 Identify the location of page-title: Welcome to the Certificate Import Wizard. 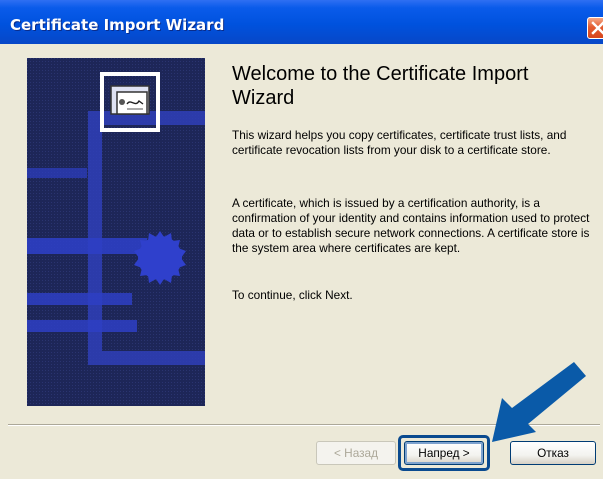
(380, 86).